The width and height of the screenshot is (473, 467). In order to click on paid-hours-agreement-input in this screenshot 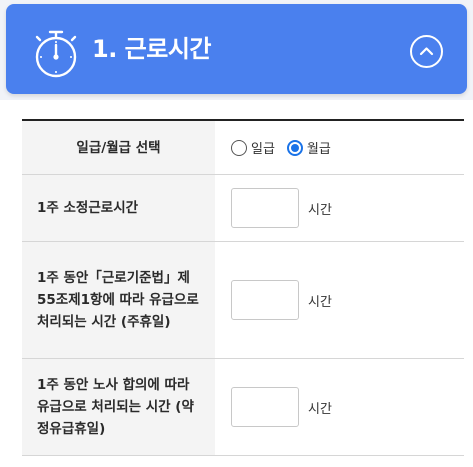, I will do `click(265, 407)`.